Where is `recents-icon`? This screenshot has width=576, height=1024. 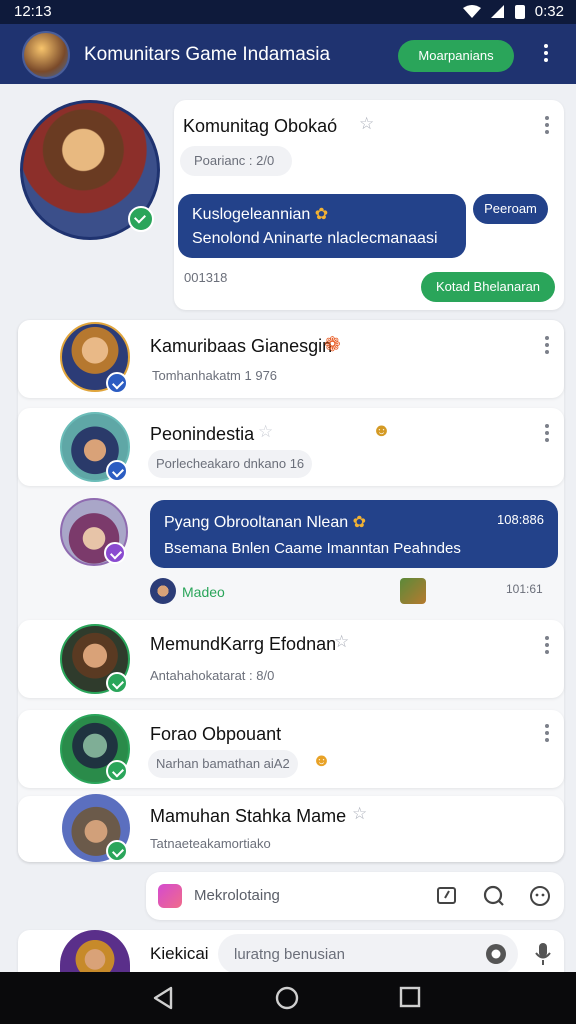
recents-icon is located at coordinates (410, 997).